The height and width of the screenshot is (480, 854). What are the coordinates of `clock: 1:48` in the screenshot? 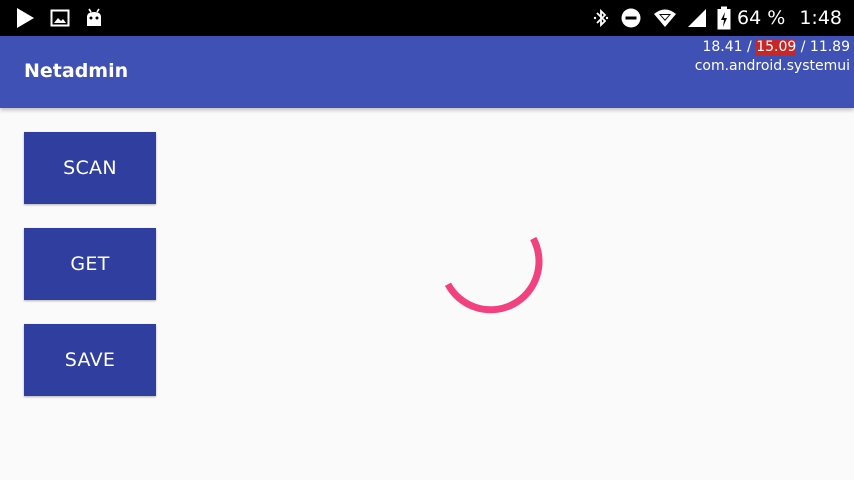 It's located at (820, 18).